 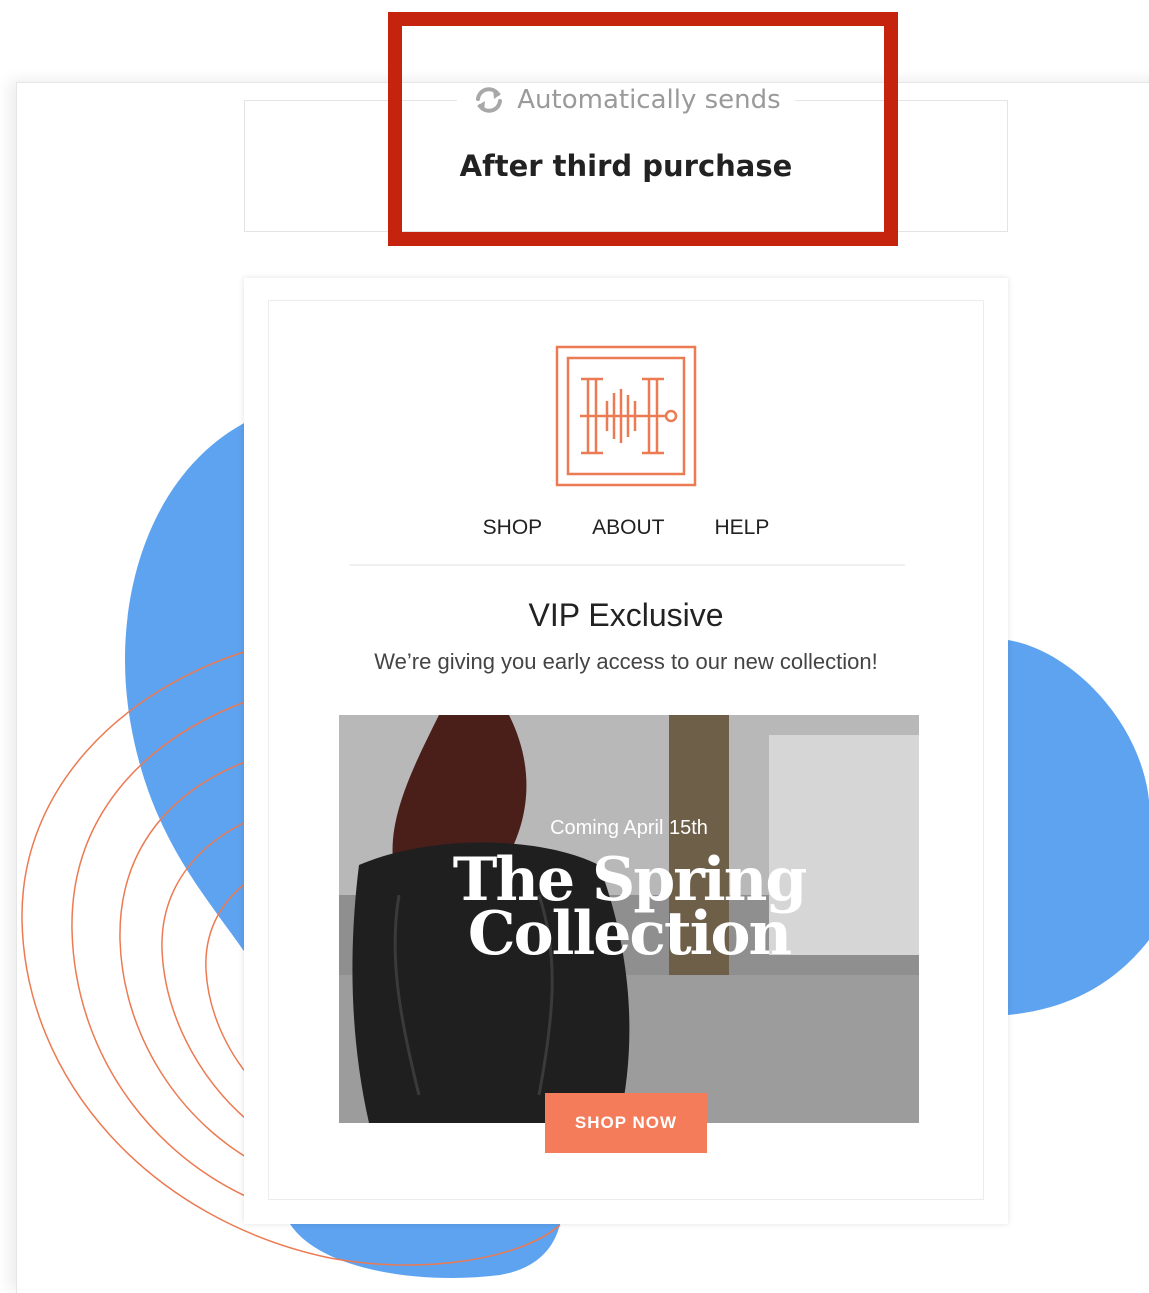 I want to click on nav-about: ABOUT, so click(x=628, y=528).